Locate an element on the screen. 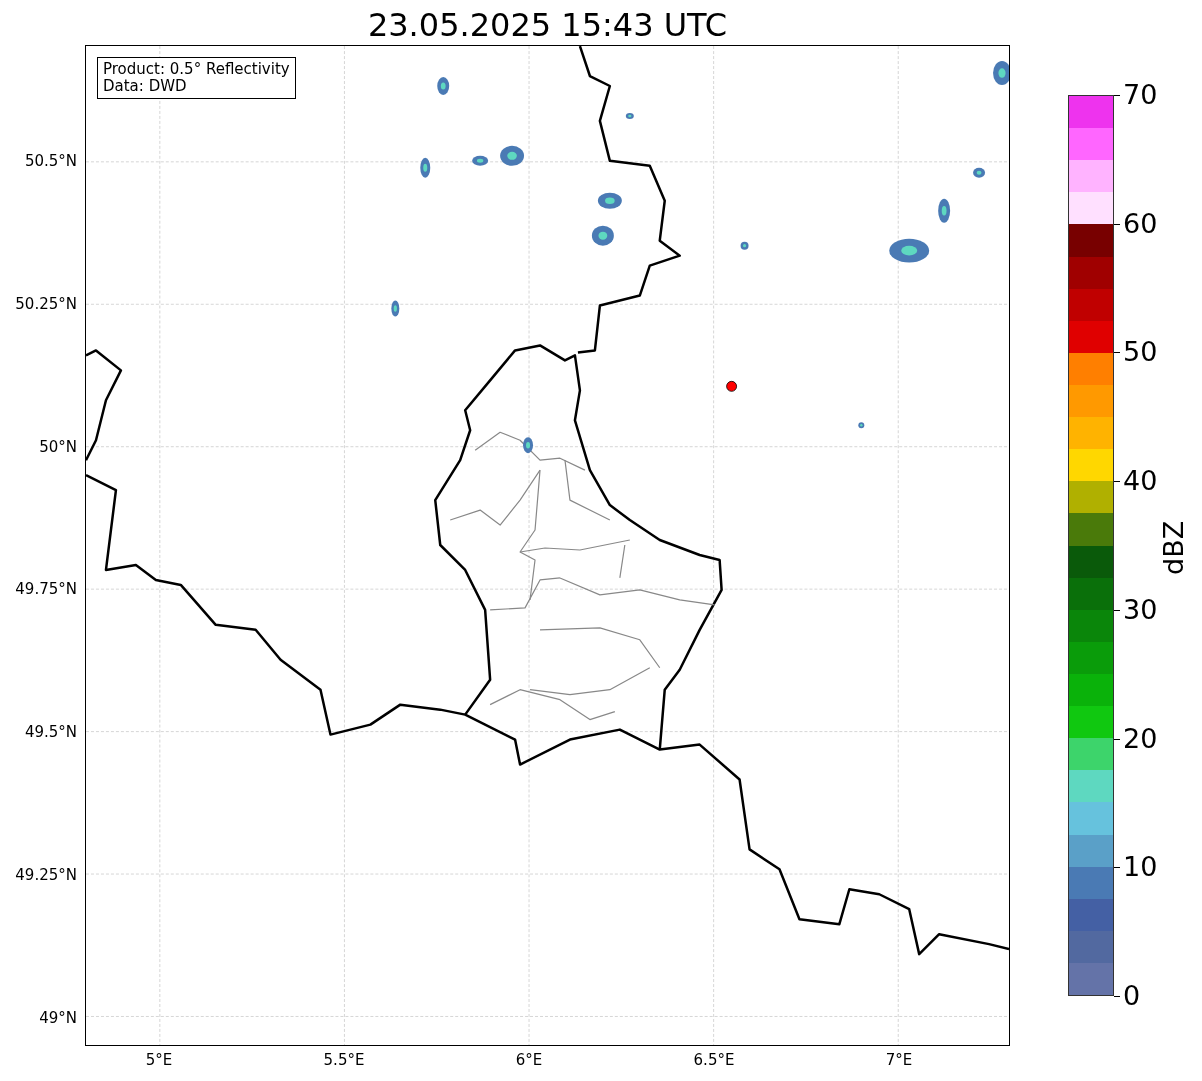 This screenshot has width=1202, height=1081. colorbar-tick-label: 60 is located at coordinates (1140, 223).